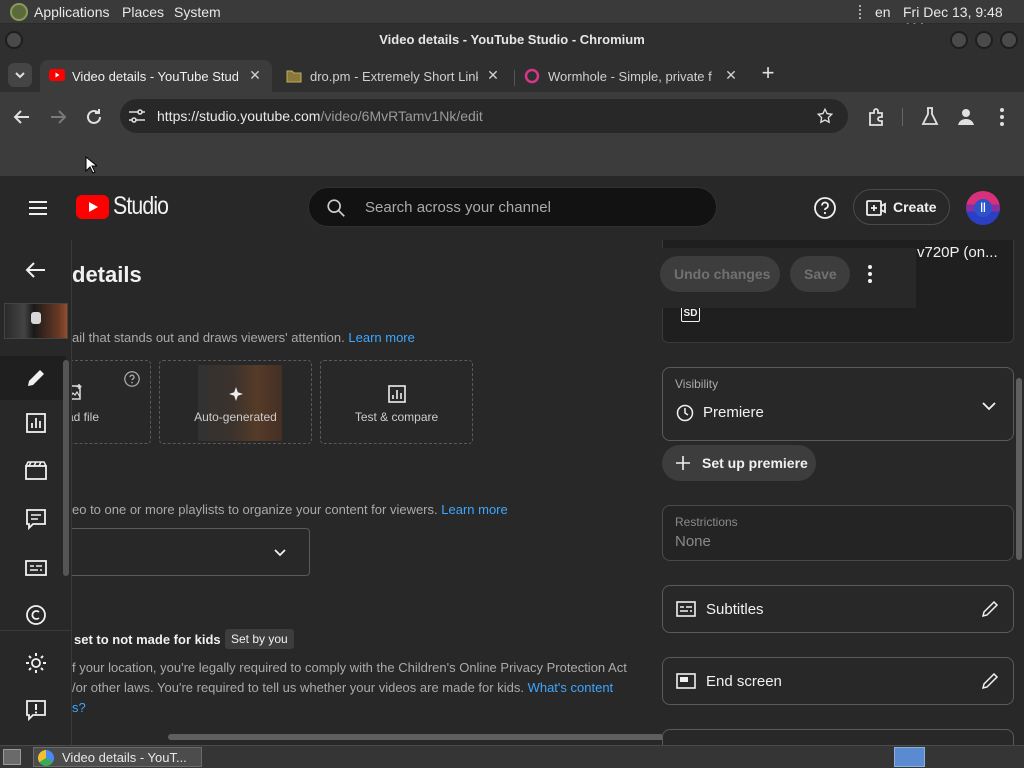 The height and width of the screenshot is (768, 1024). Describe the element at coordinates (1009, 40) in the screenshot. I see `close-window-icon` at that location.